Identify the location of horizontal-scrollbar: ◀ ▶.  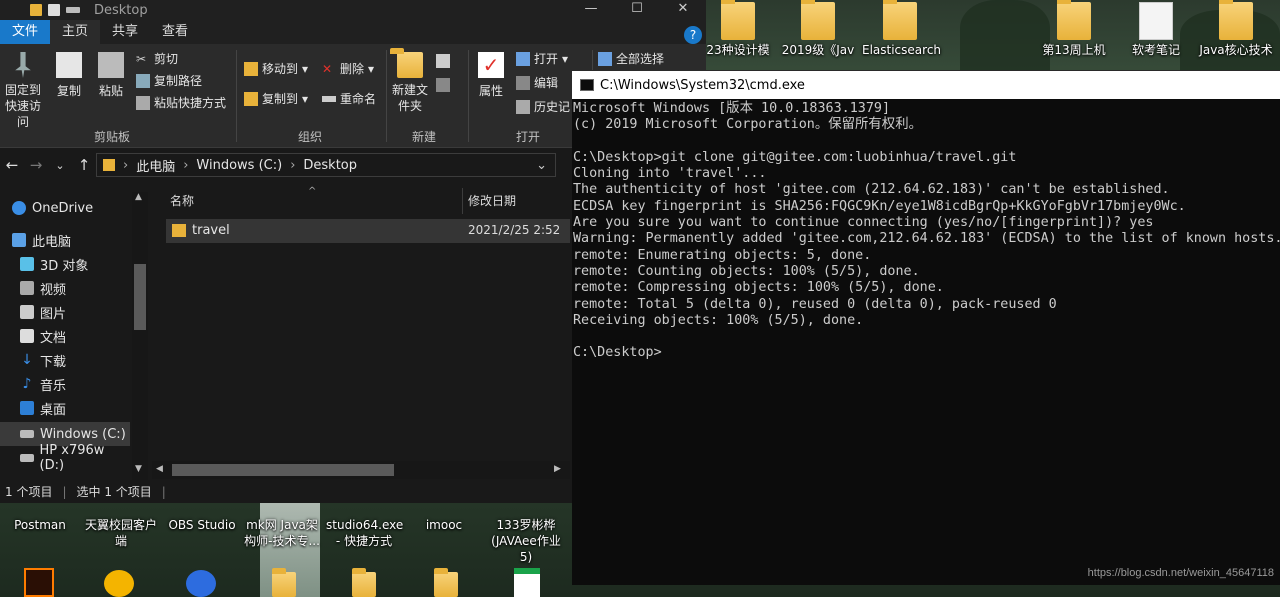
(361, 470).